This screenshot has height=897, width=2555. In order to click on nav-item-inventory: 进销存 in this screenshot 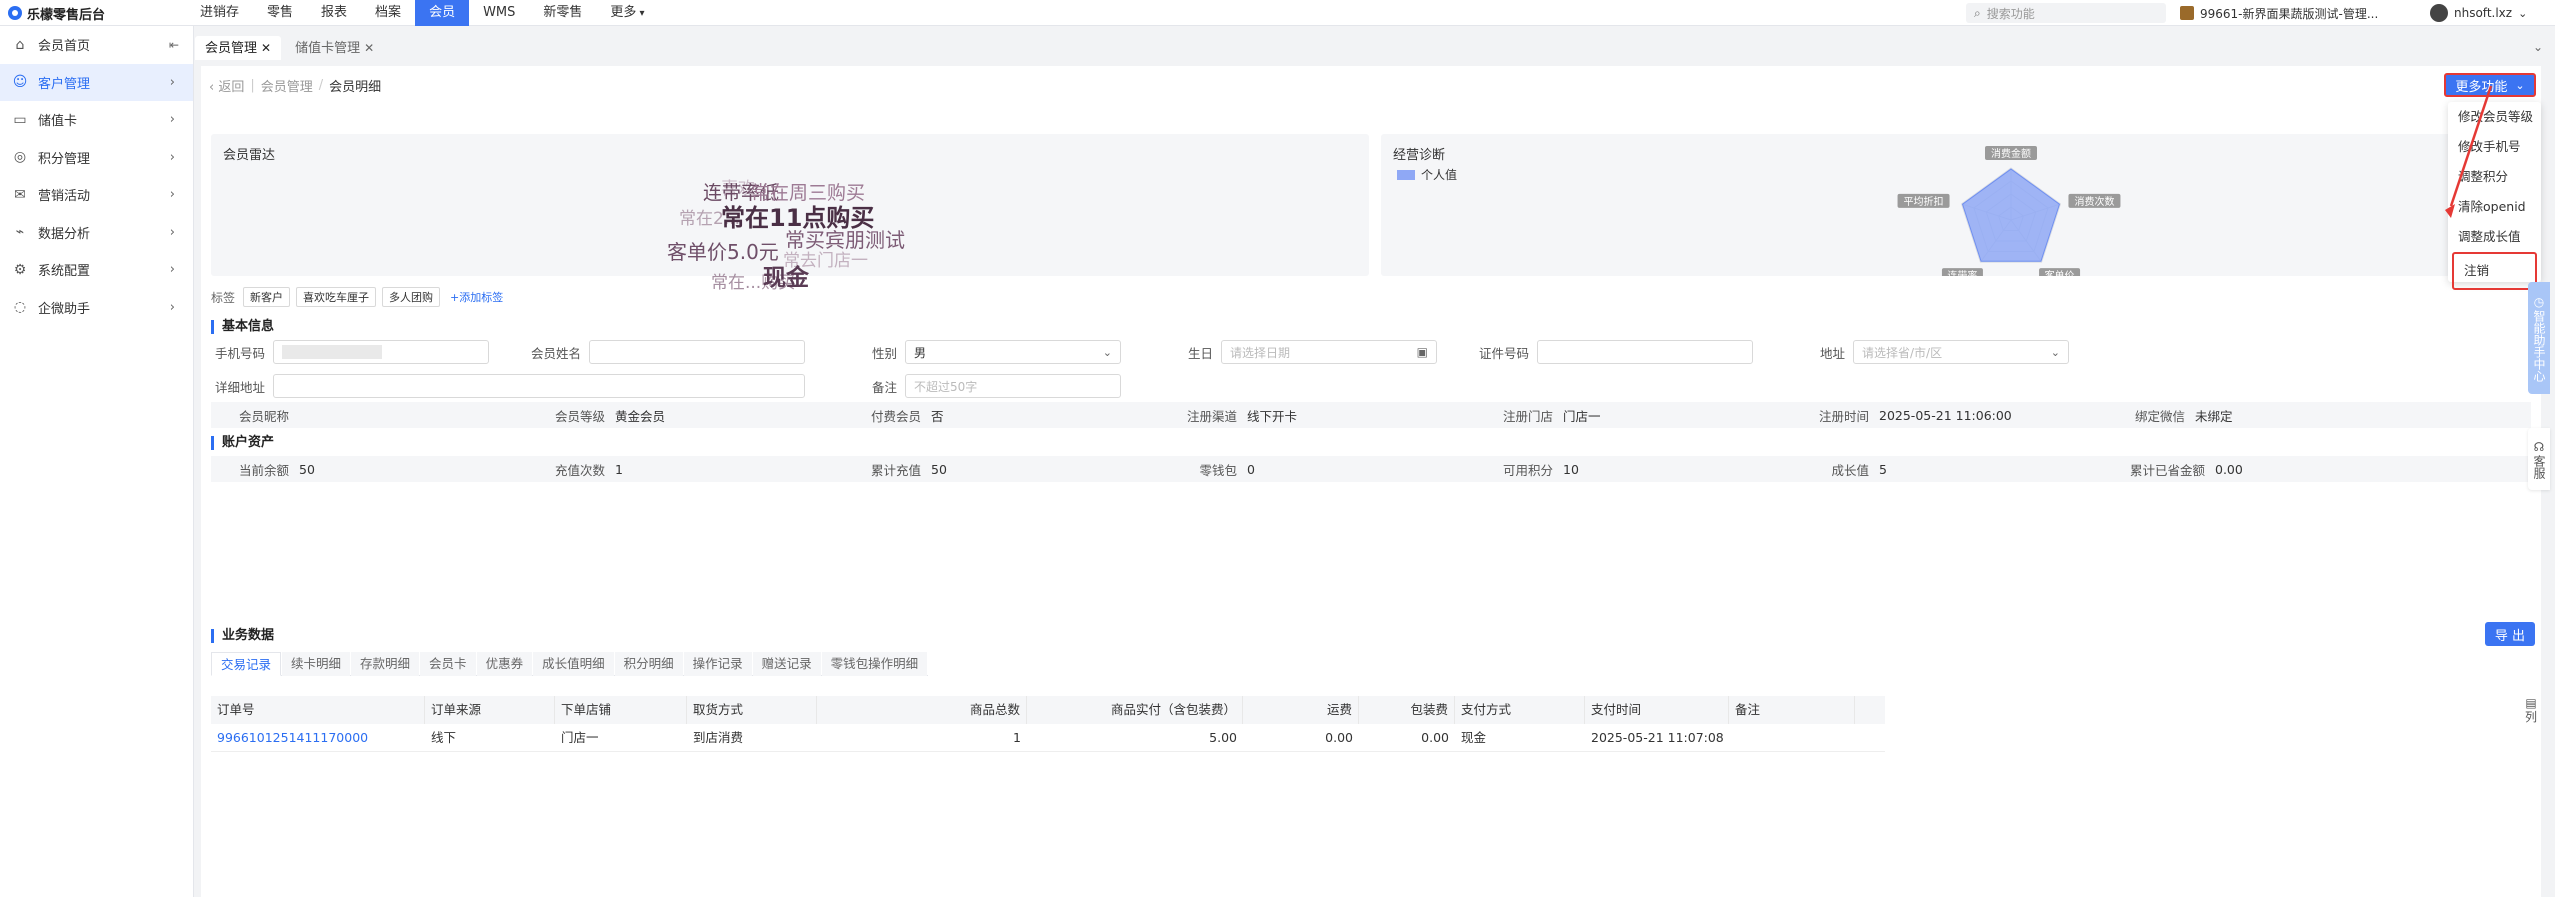, I will do `click(219, 13)`.